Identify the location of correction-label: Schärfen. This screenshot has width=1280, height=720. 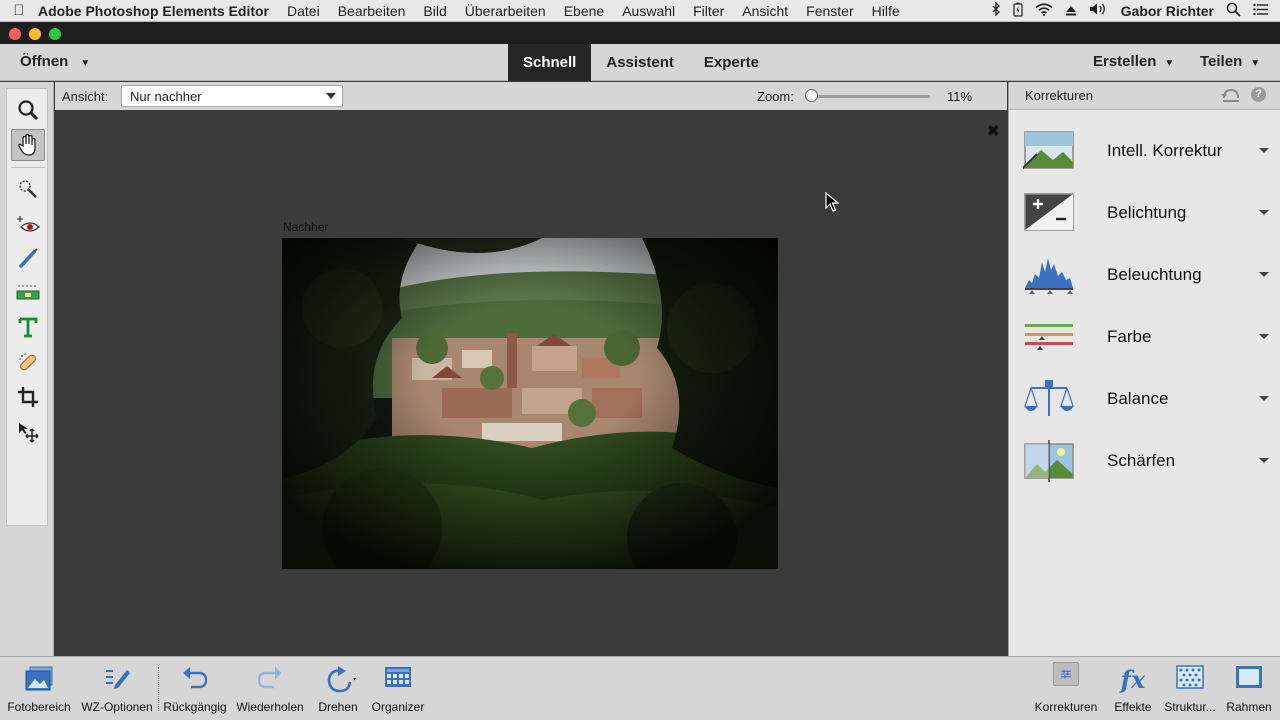
(1141, 460).